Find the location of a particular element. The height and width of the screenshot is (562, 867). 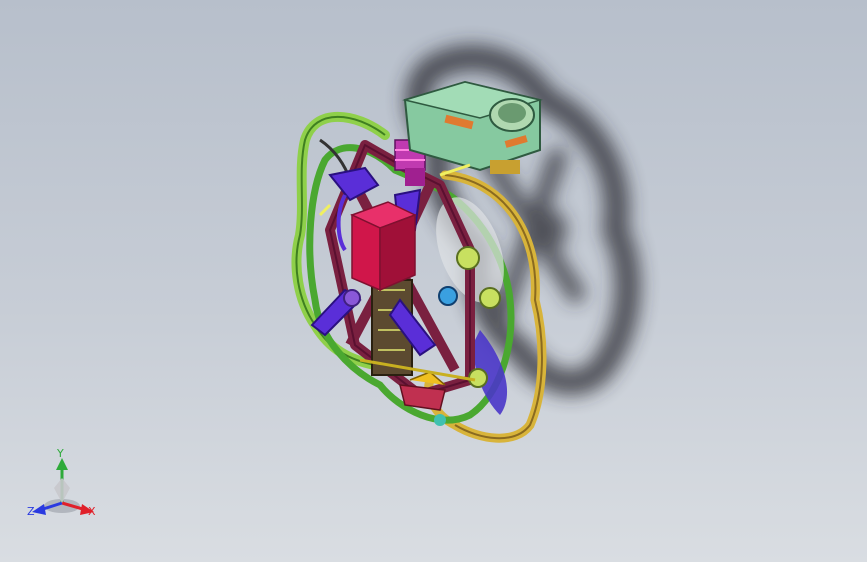

axis-label-y: Y is located at coordinates (60, 453).